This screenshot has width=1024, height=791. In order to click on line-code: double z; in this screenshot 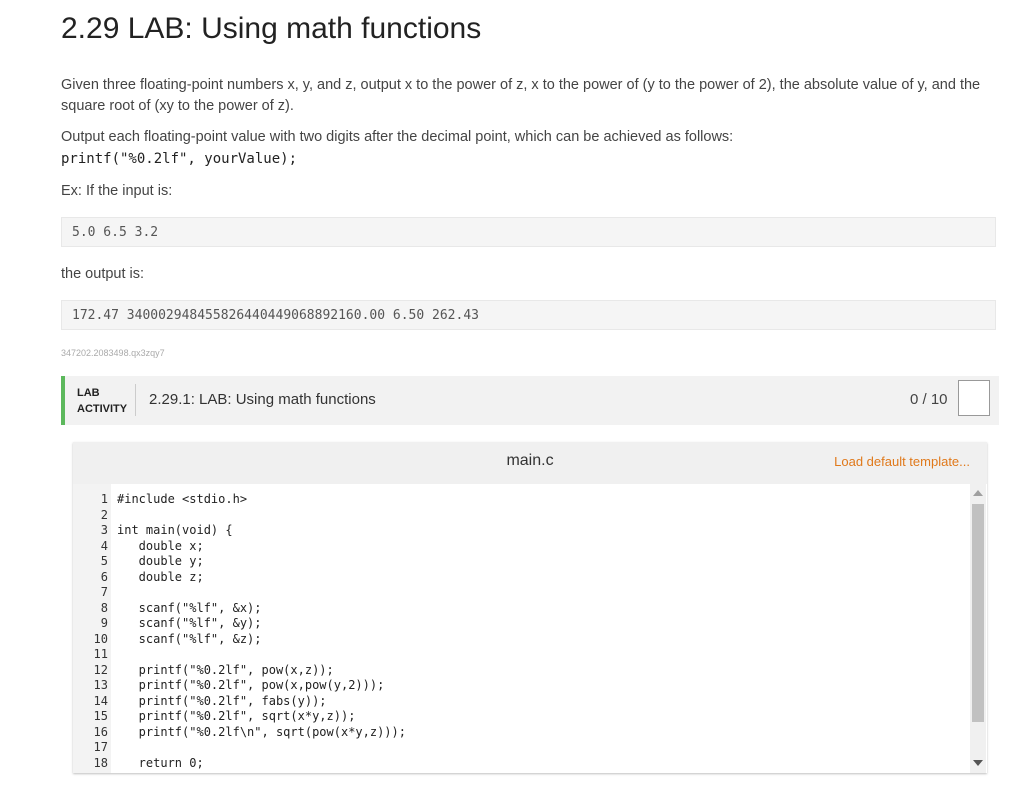, I will do `click(160, 576)`.